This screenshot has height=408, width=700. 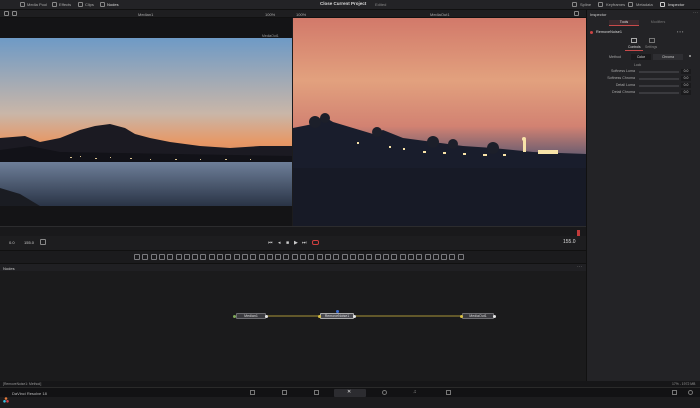 I want to click on page-fusion-tab: ✕, so click(x=350, y=393).